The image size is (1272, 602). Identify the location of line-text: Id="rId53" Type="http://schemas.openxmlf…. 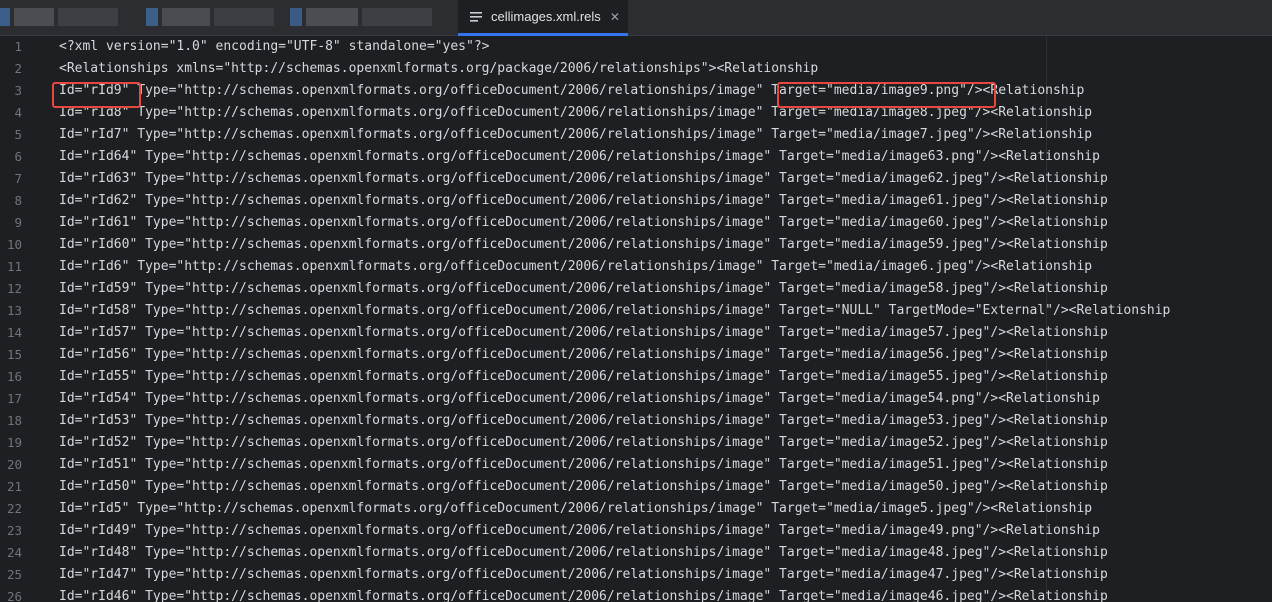
(583, 421).